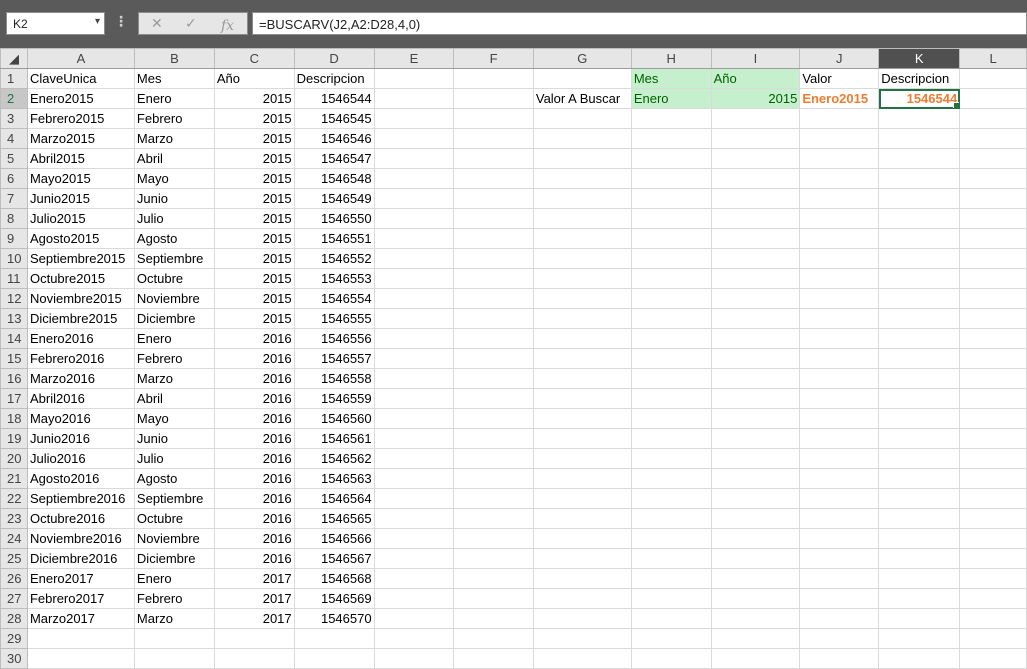 The height and width of the screenshot is (669, 1027). What do you see at coordinates (80, 218) in the screenshot?
I see `cell-a8: Julio2015` at bounding box center [80, 218].